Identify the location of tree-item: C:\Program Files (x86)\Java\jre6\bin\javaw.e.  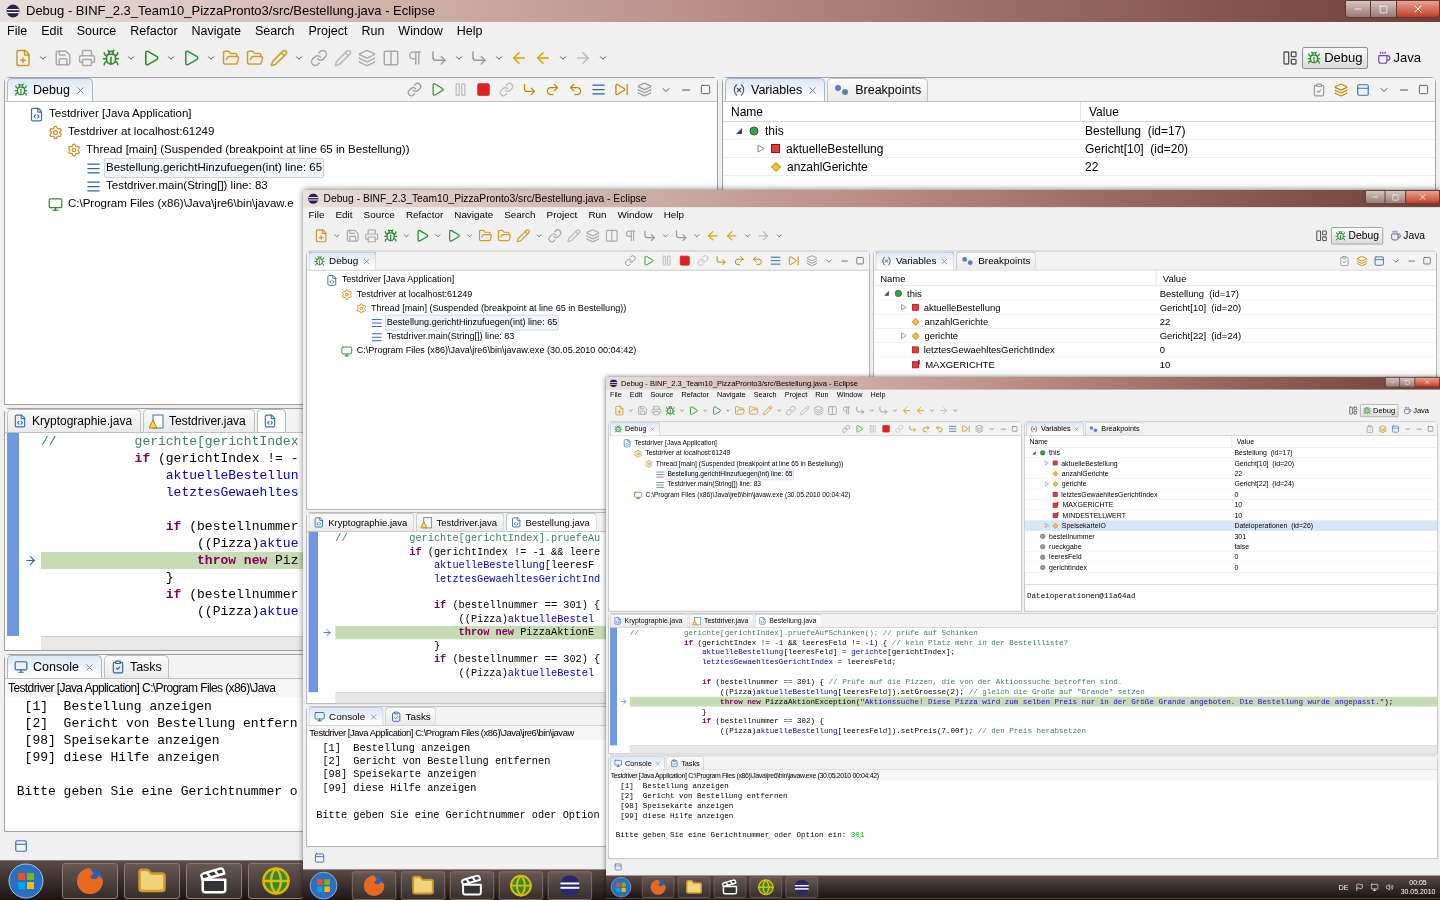
(181, 204).